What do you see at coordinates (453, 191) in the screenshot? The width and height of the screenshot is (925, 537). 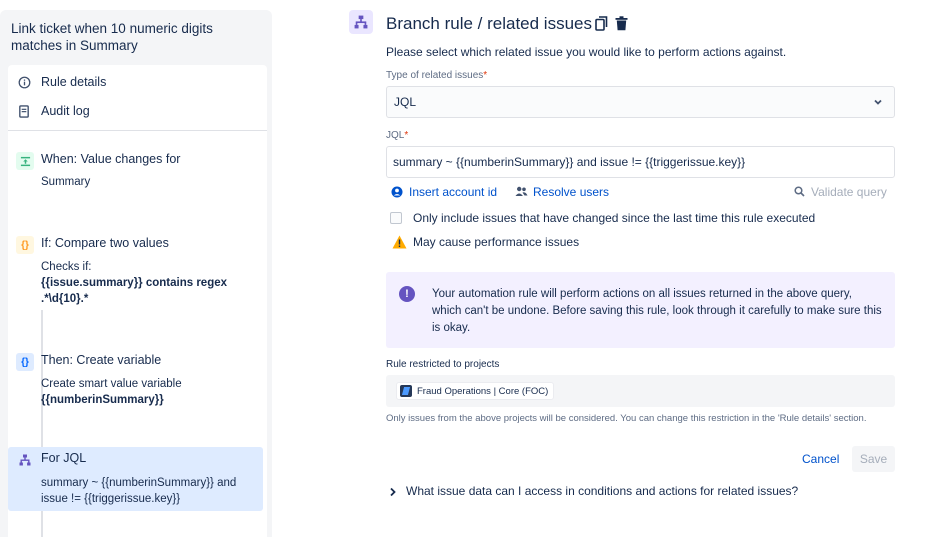 I see `insert-account-id-label: Insert account id` at bounding box center [453, 191].